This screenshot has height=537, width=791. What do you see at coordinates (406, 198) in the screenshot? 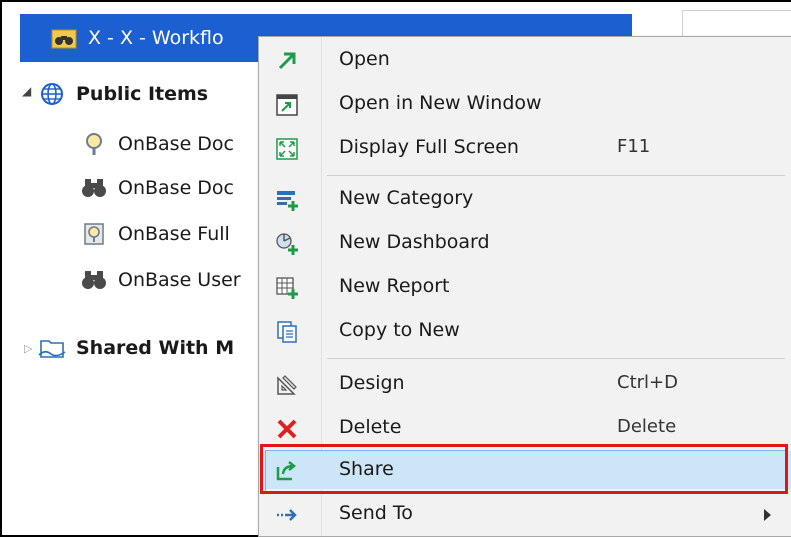
I see `menu-item-label: New Category` at bounding box center [406, 198].